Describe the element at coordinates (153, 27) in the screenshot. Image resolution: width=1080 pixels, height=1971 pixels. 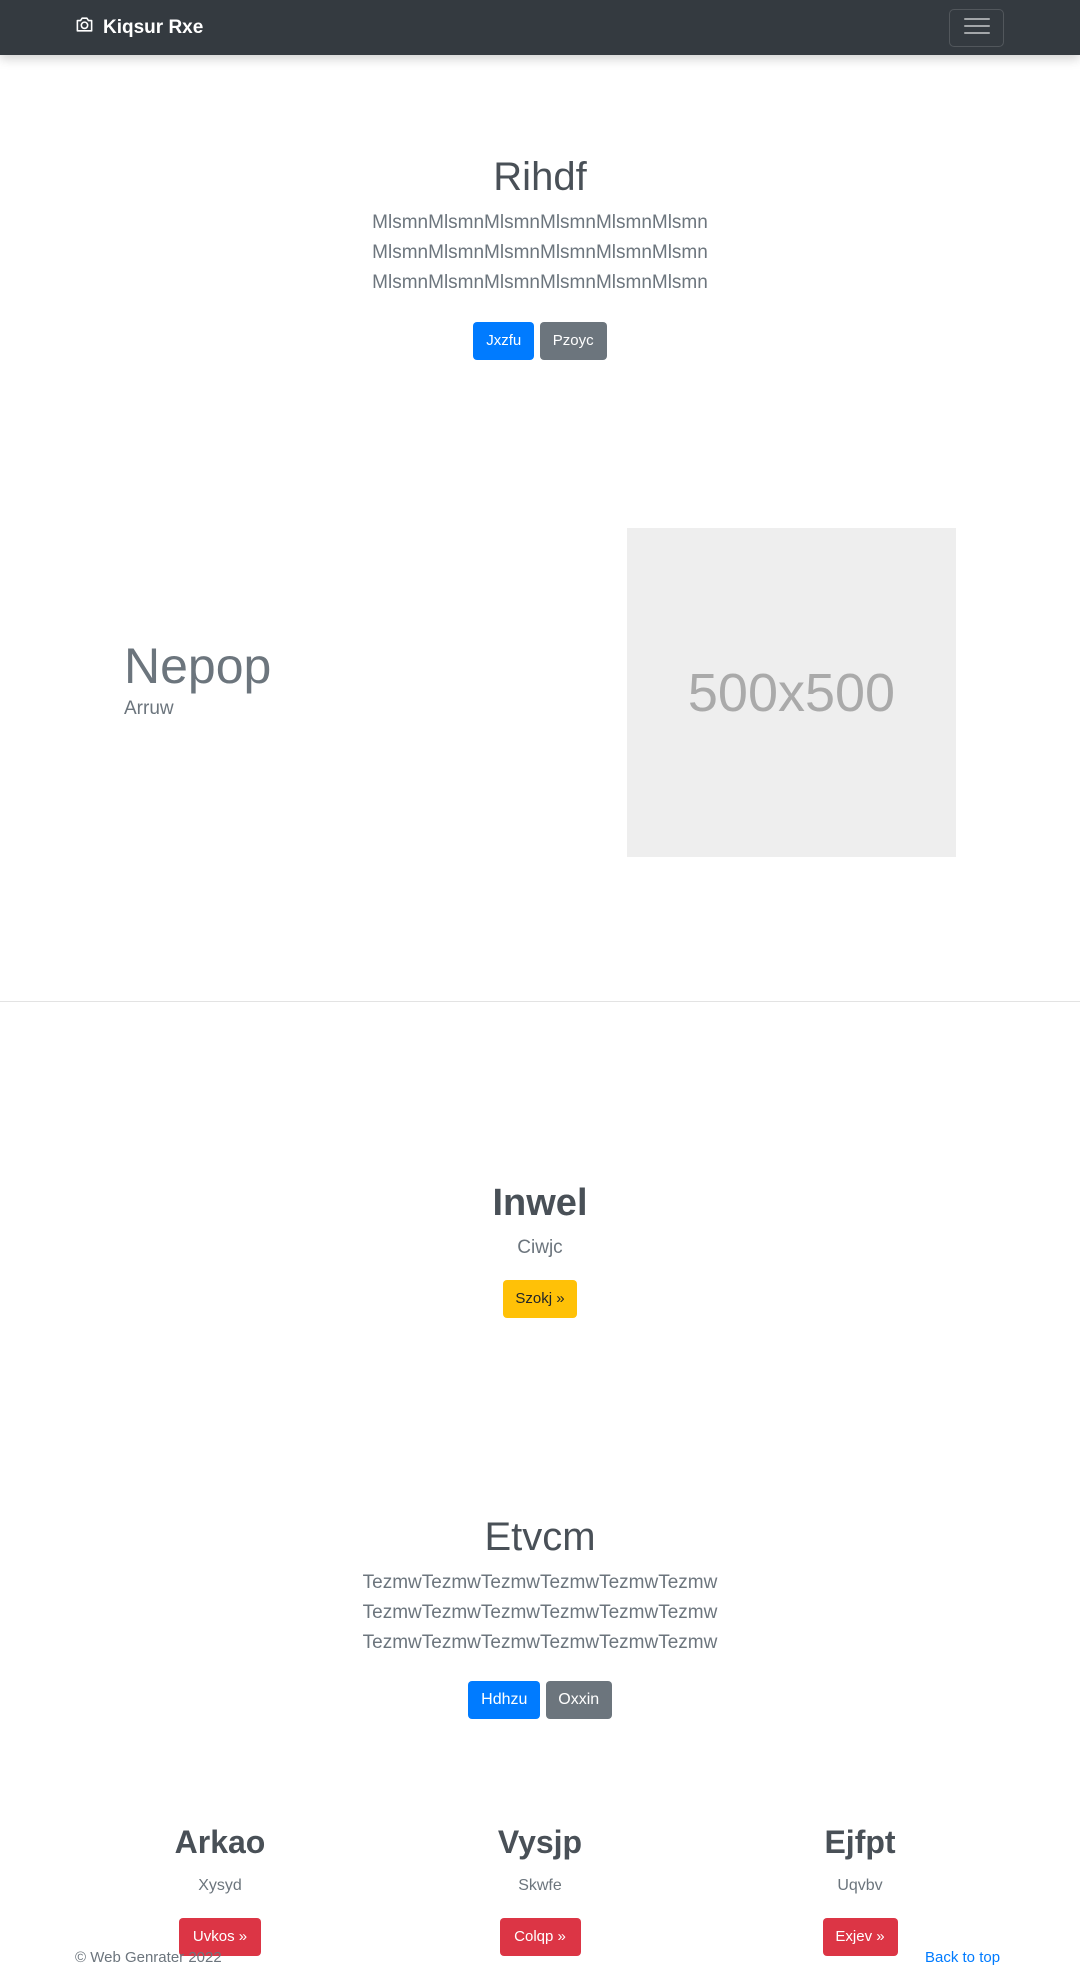
I see `brand-name: Kiqsur Rxe` at that location.